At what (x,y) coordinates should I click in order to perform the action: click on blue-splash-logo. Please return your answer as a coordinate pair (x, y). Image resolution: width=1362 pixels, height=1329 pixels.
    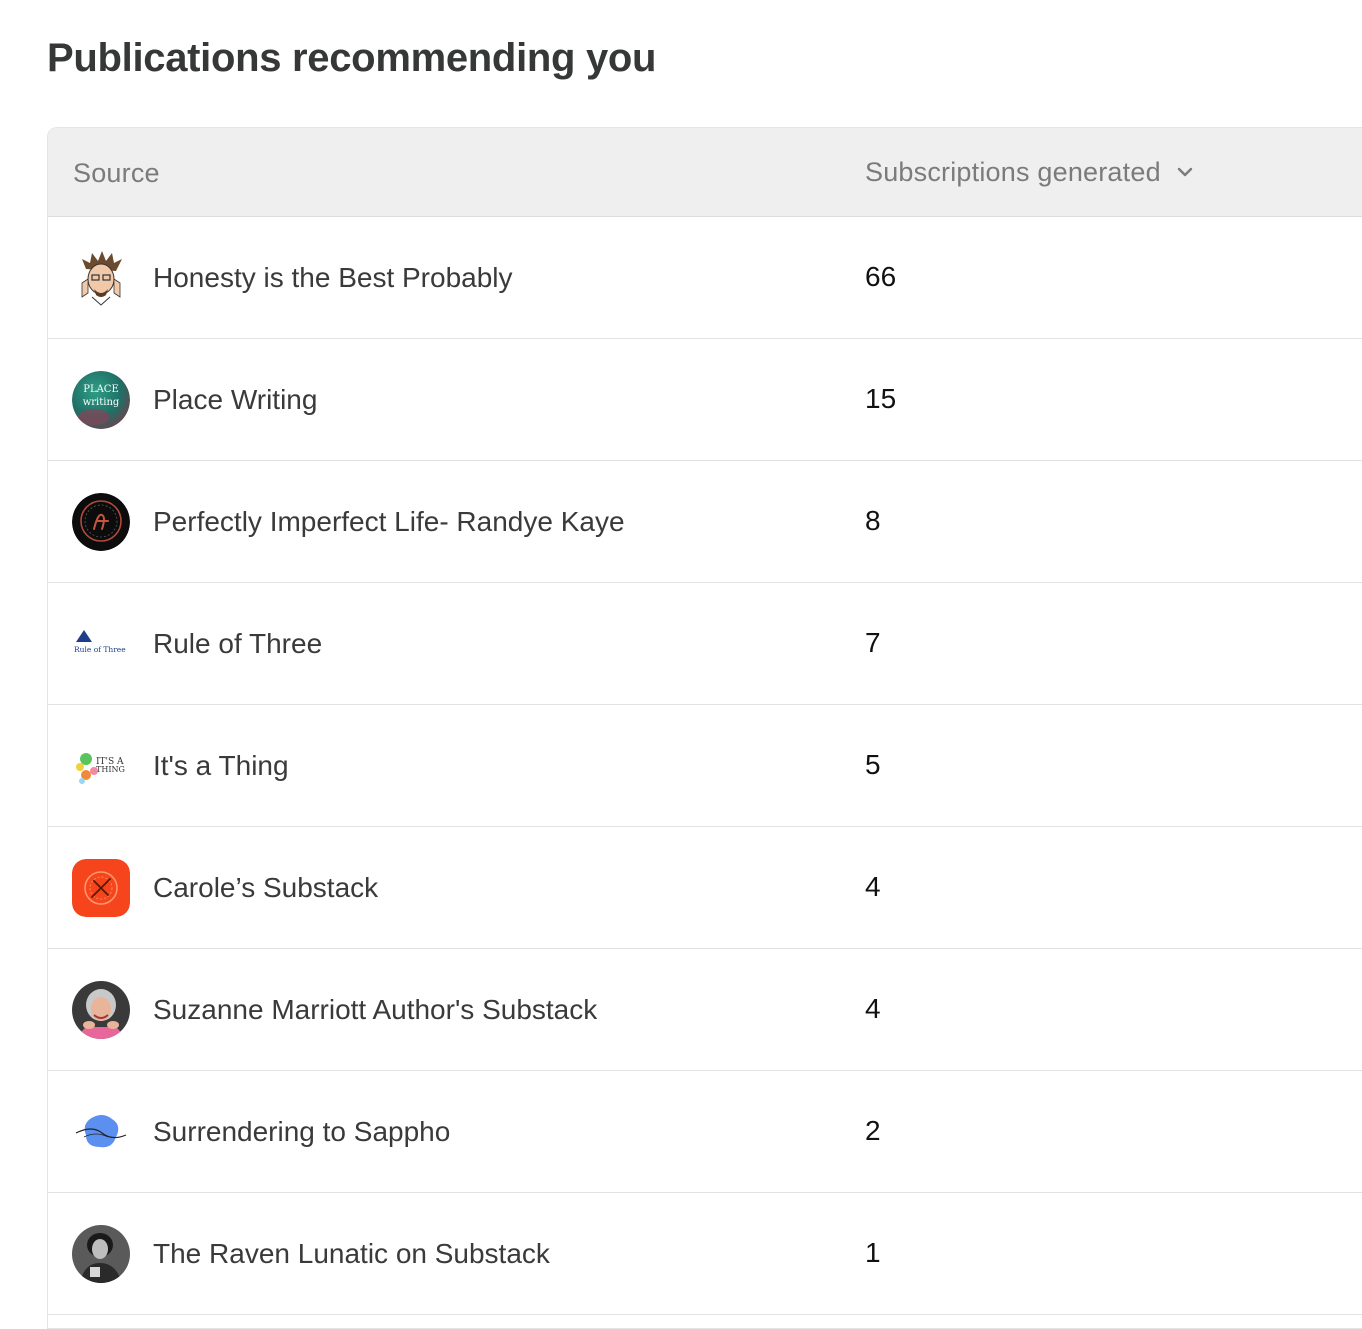
    Looking at the image, I should click on (101, 1132).